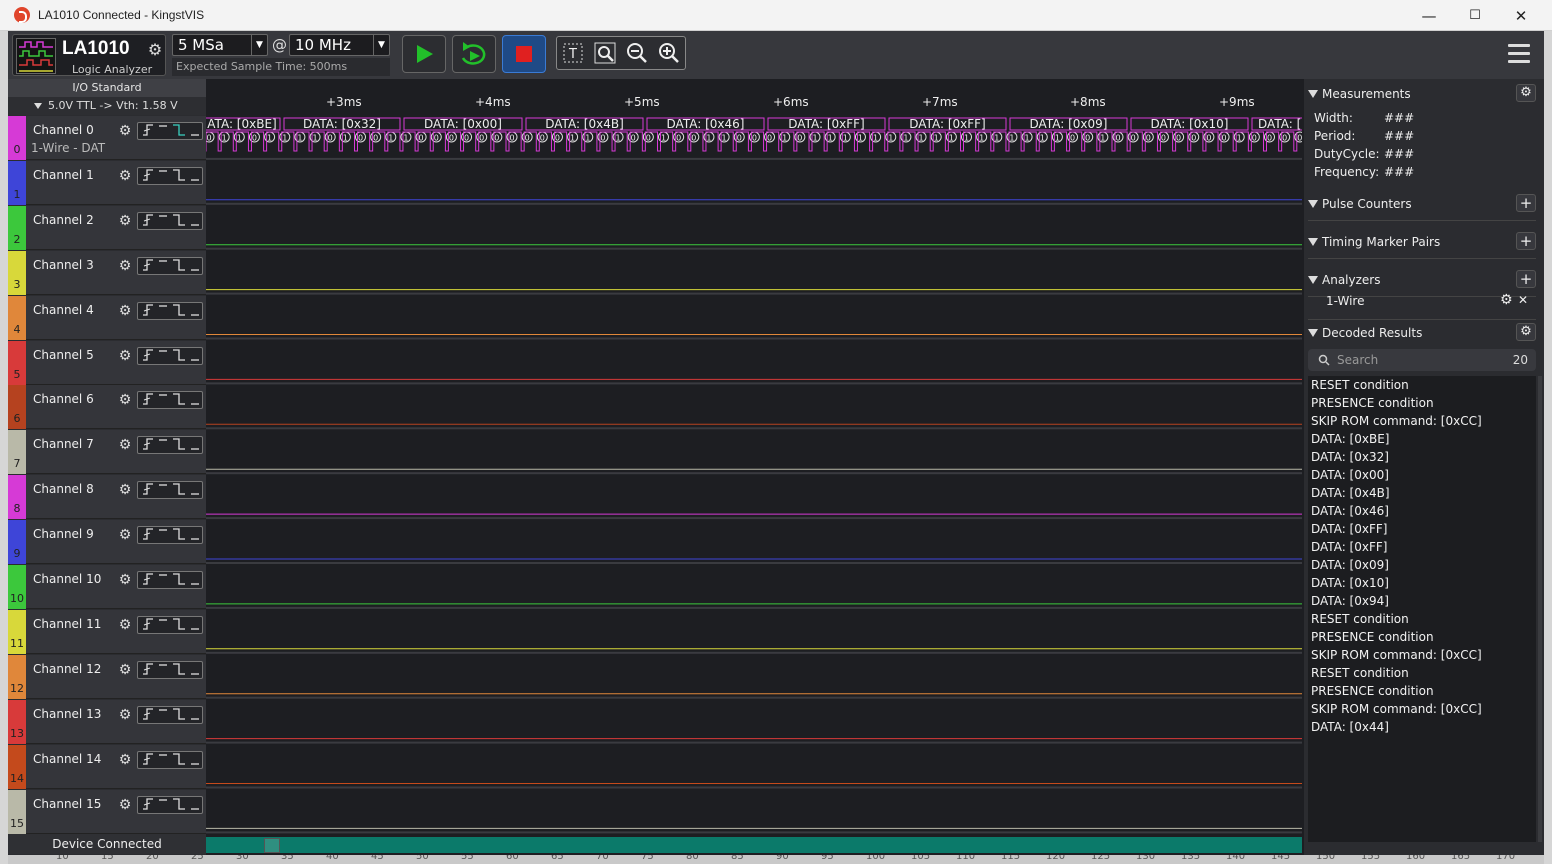  What do you see at coordinates (605, 54) in the screenshot?
I see `zoom-fit-icon` at bounding box center [605, 54].